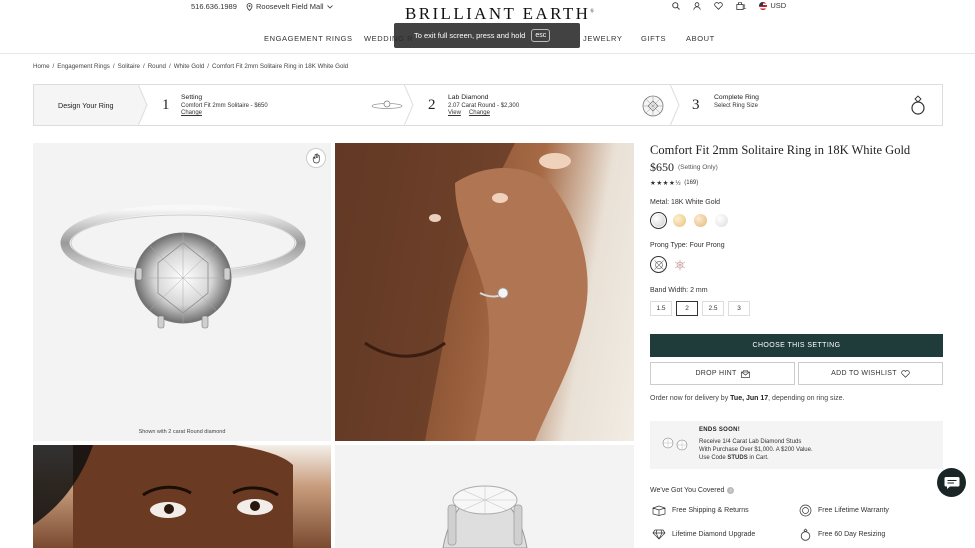 The width and height of the screenshot is (975, 548). Describe the element at coordinates (796, 345) in the screenshot. I see `choose-setting-button: CHOOSE THIS SETTING` at that location.